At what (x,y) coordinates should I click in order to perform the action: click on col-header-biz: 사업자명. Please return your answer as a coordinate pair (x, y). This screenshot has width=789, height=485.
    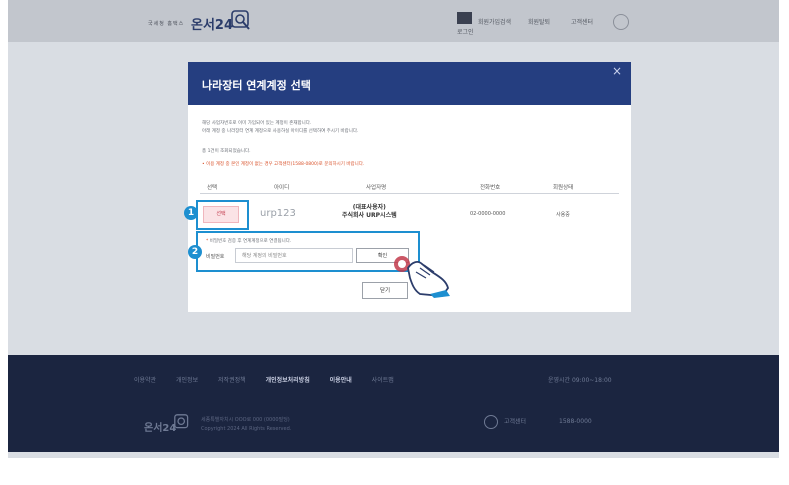
    Looking at the image, I should click on (376, 188).